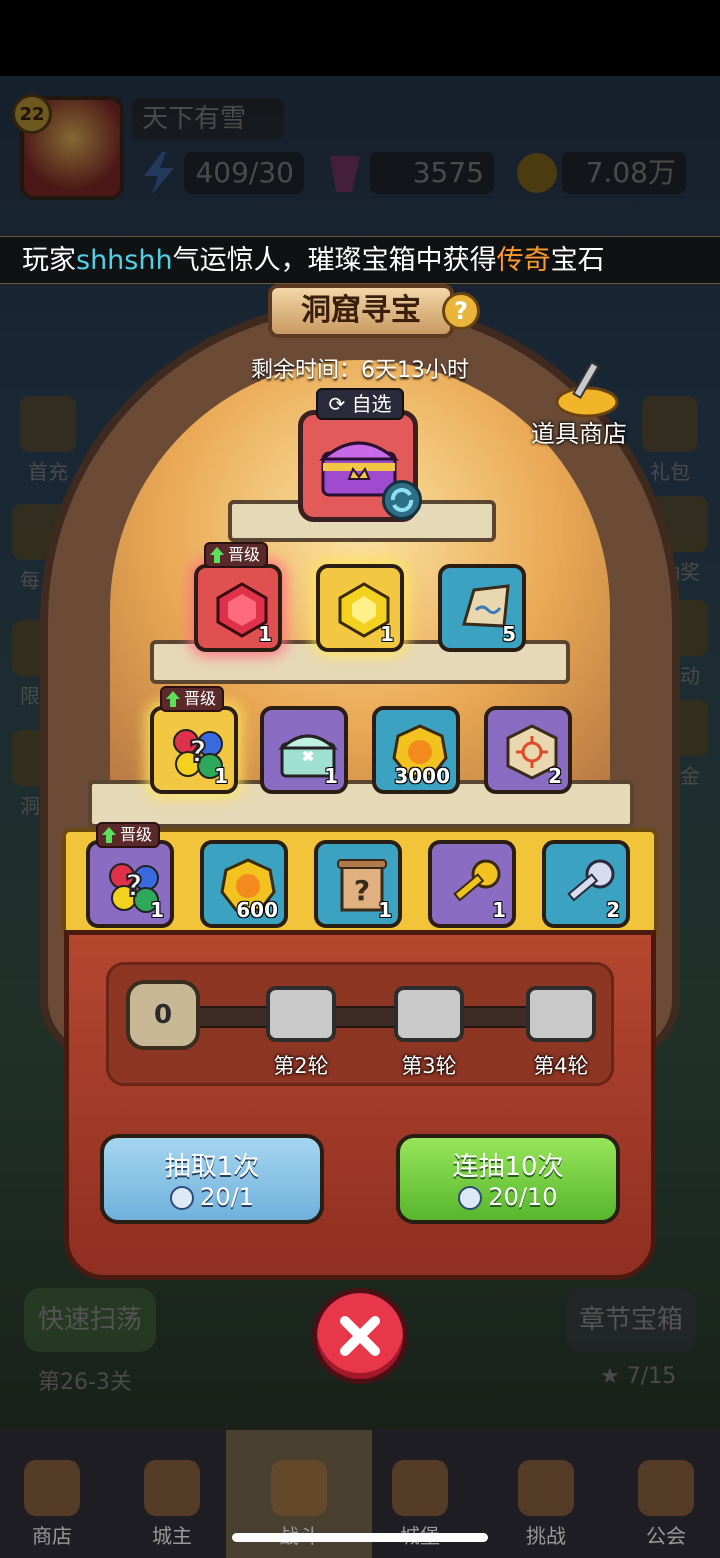 This screenshot has width=720, height=1558. I want to click on reward-tile-gold-key: 1, so click(472, 884).